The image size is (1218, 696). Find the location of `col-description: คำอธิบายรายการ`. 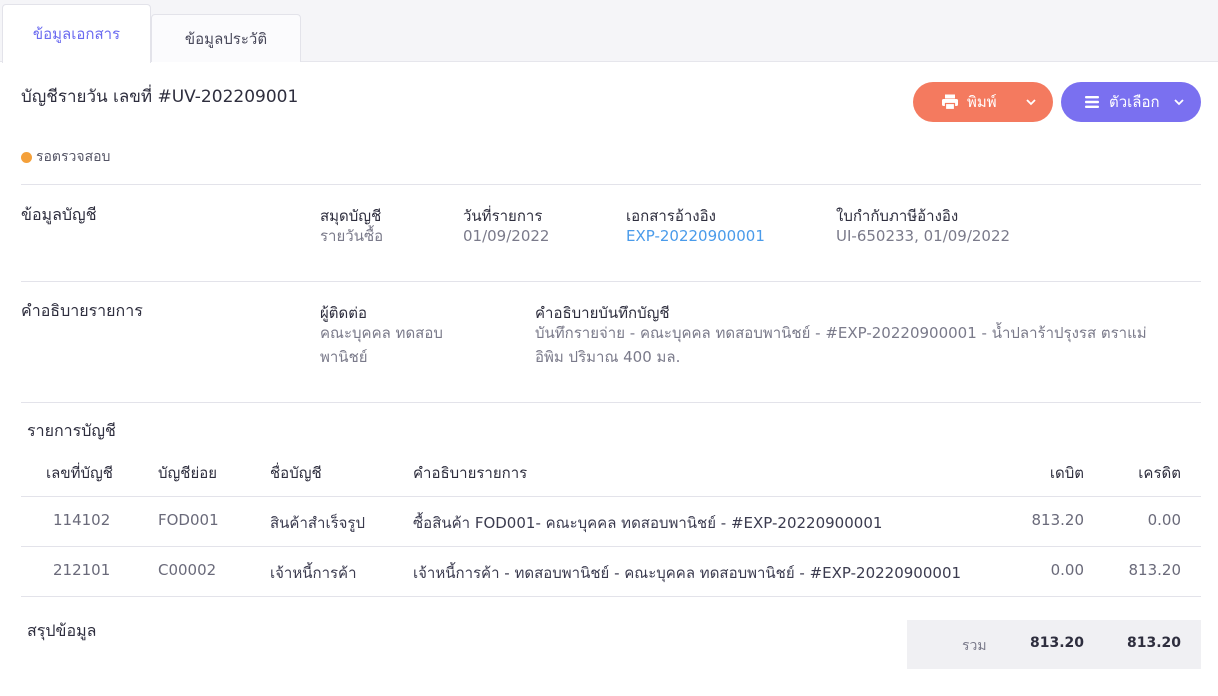

col-description: คำอธิบายรายการ is located at coordinates (470, 473).